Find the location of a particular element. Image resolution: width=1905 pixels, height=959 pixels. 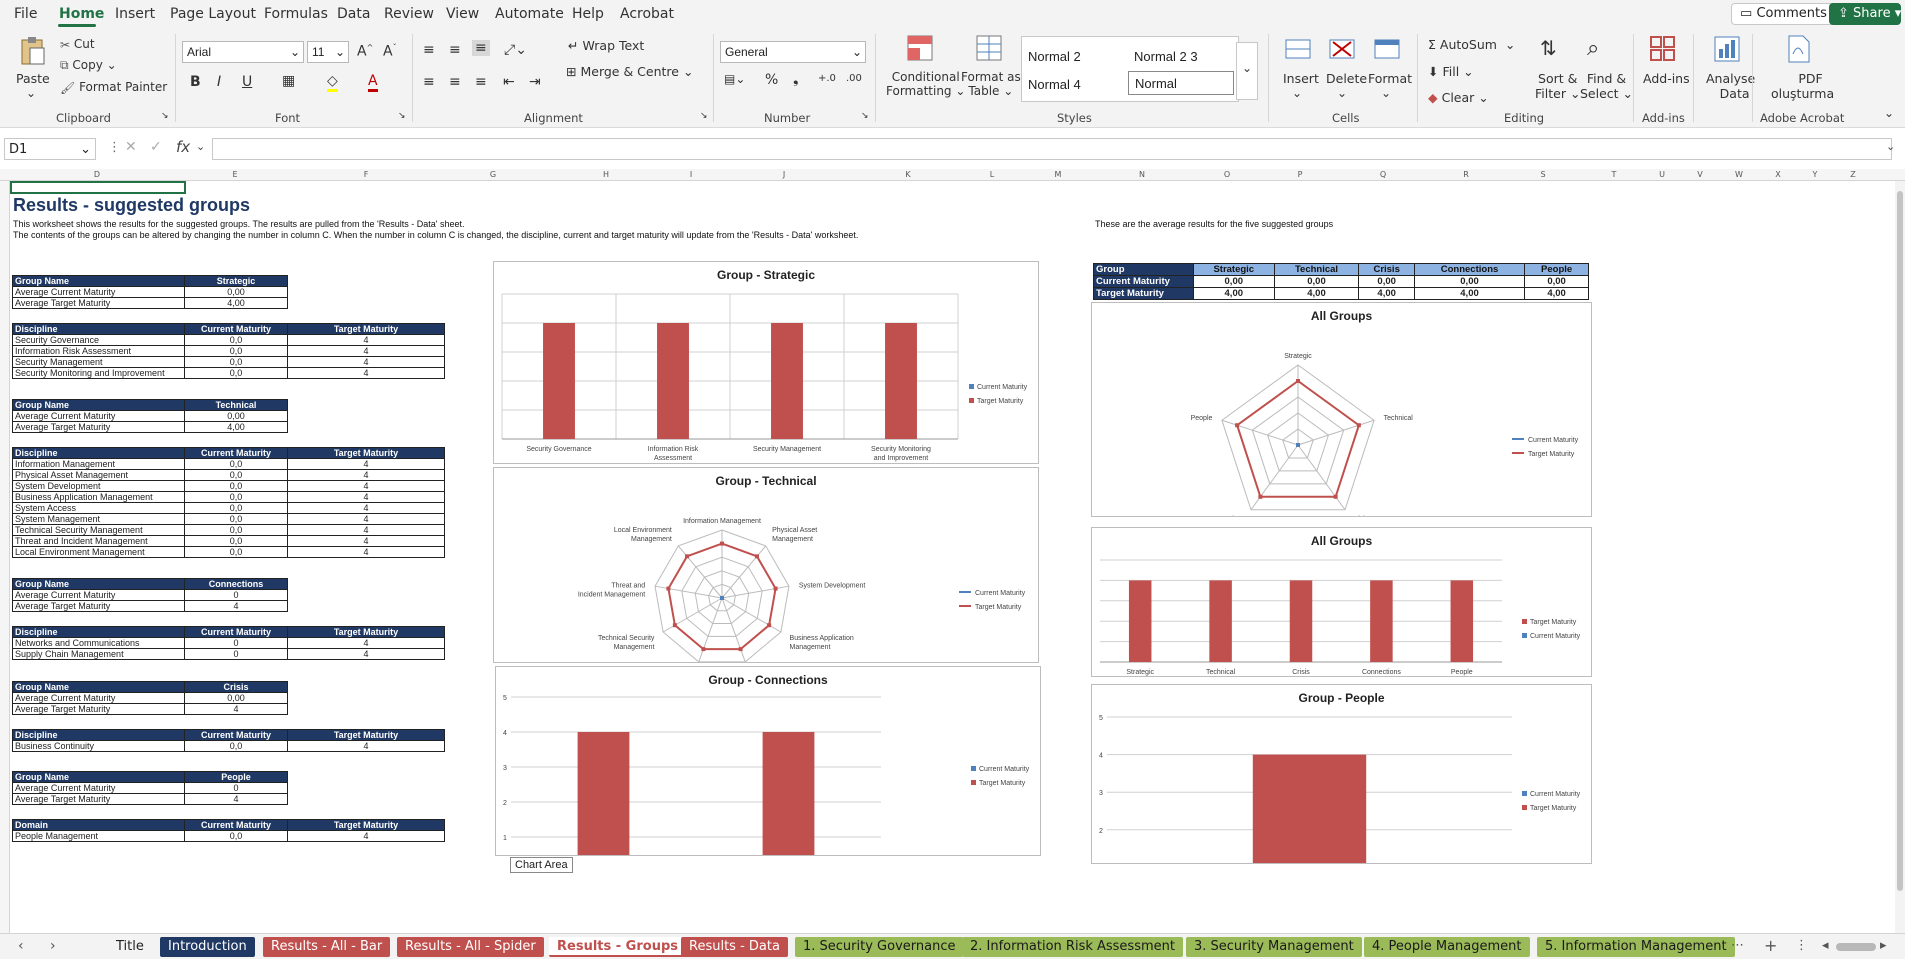

discipline-name: Technical Security Management is located at coordinates (98, 530).